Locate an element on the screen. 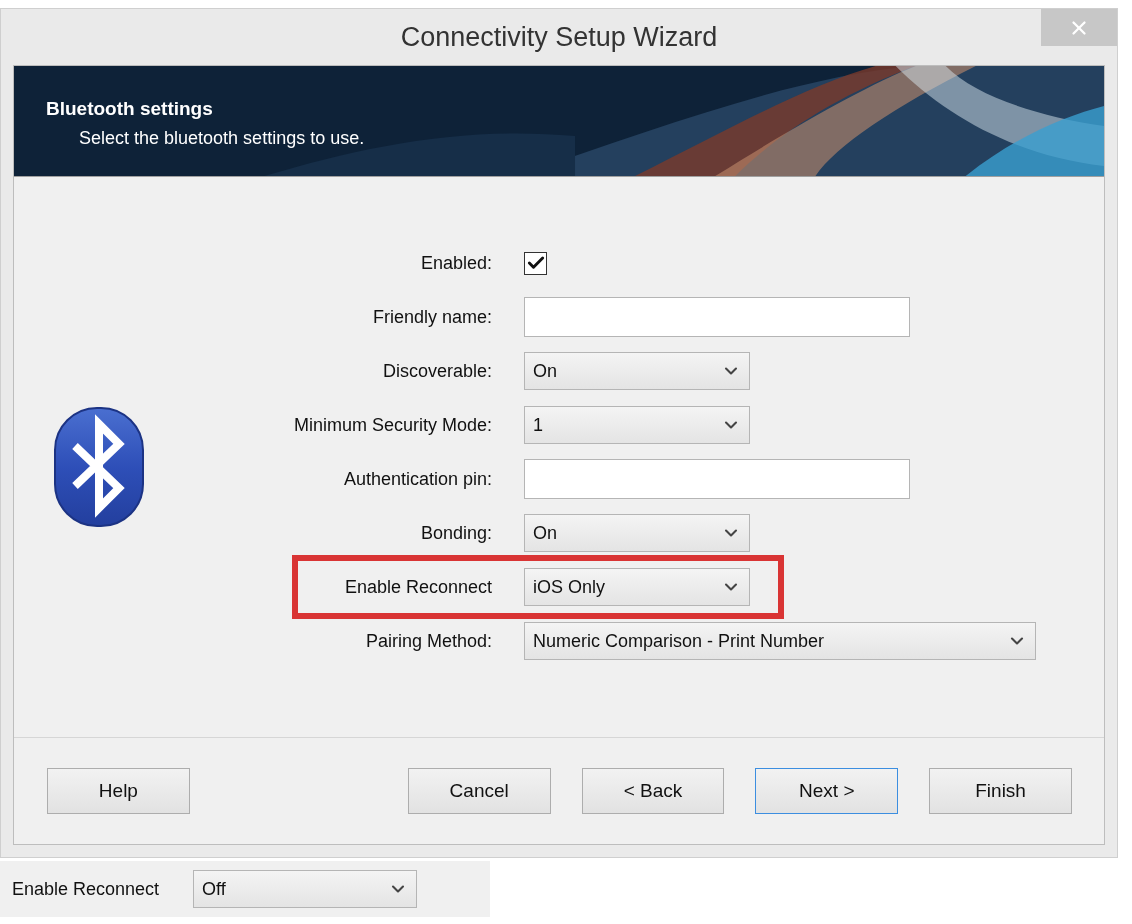 Image resolution: width=1132 pixels, height=924 pixels. field-label: Bonding: is located at coordinates (456, 533).